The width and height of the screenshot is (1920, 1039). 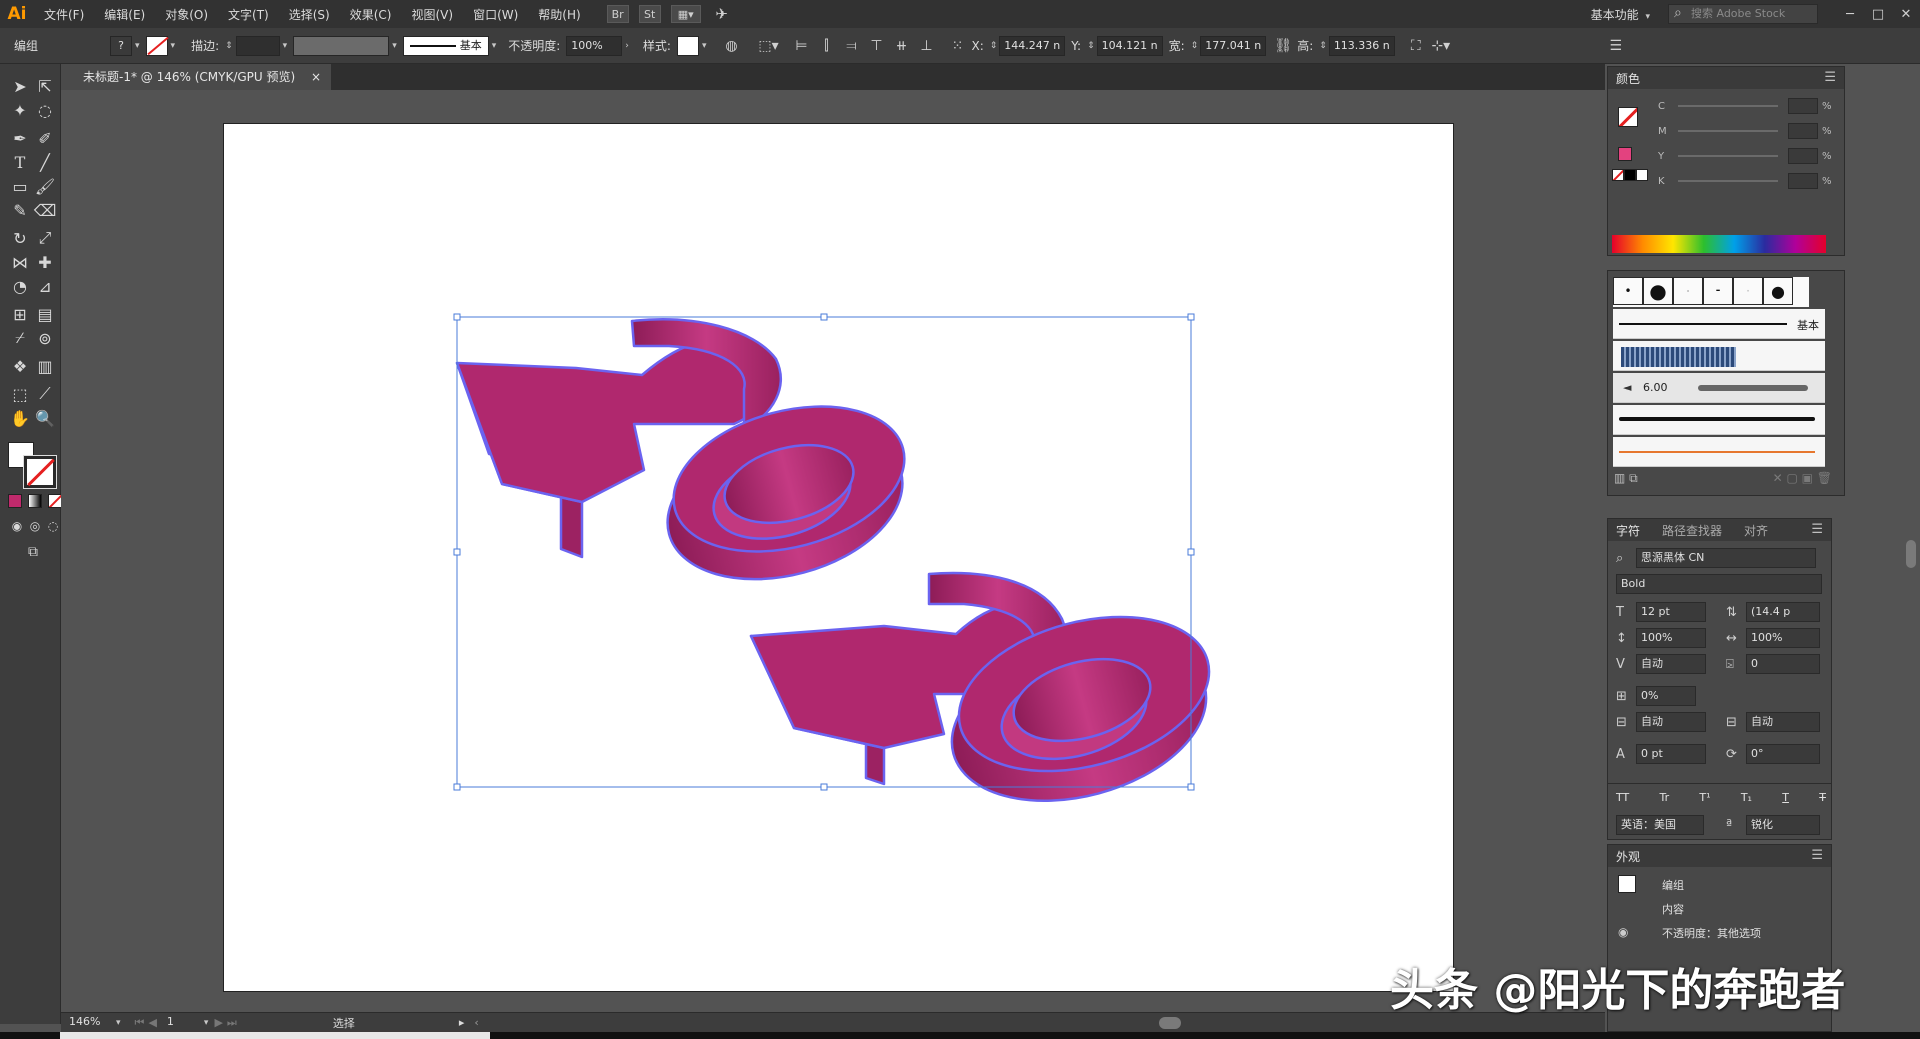 I want to click on menu-view: 视图(V), so click(x=432, y=14).